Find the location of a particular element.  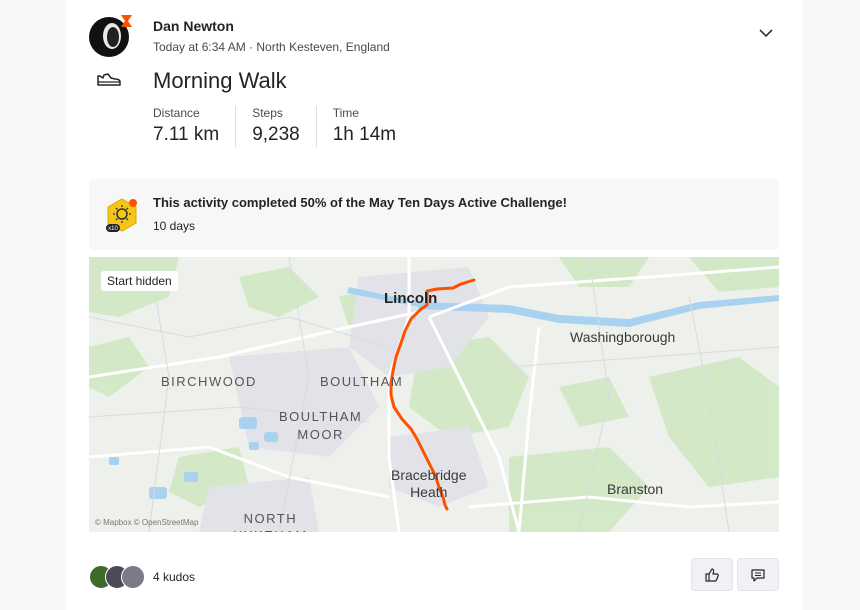

stat-label: Distance is located at coordinates (176, 113).